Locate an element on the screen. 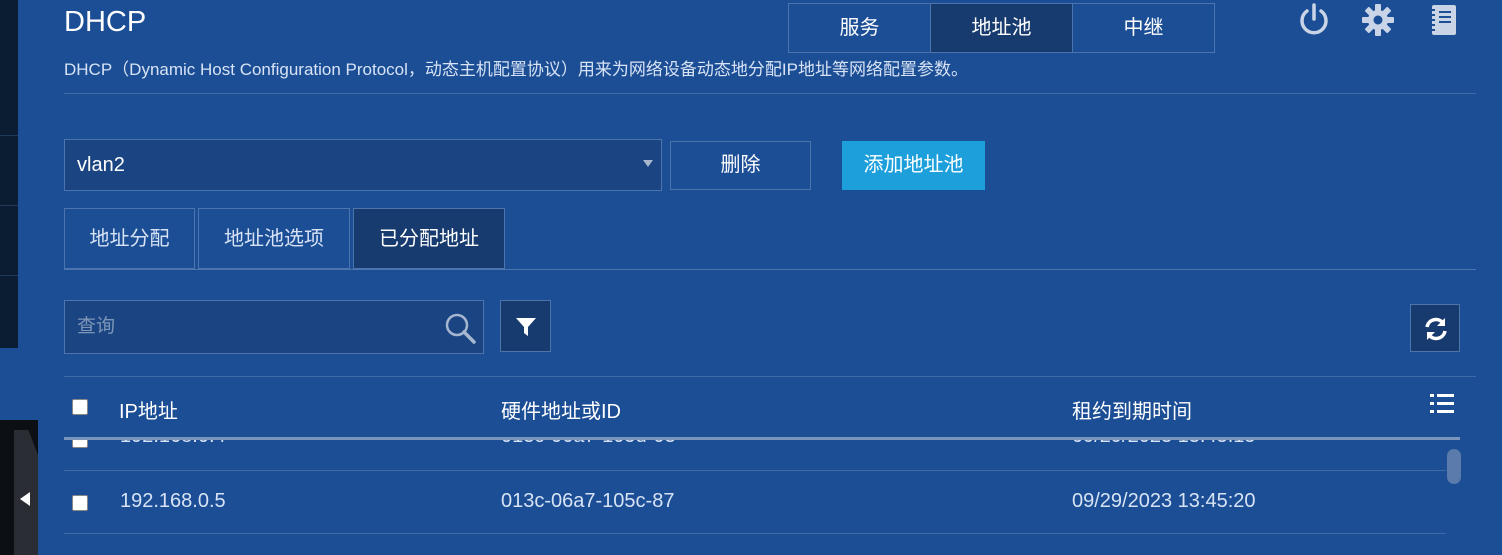 Image resolution: width=1502 pixels, height=555 pixels. chevron-left-icon is located at coordinates (25, 499).